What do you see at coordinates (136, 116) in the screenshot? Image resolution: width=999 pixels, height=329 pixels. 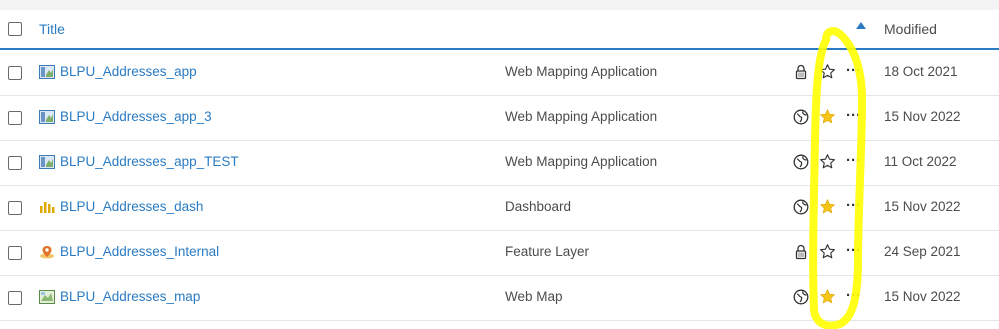 I see `item-title-link: BLPU_Addresses_app_3` at bounding box center [136, 116].